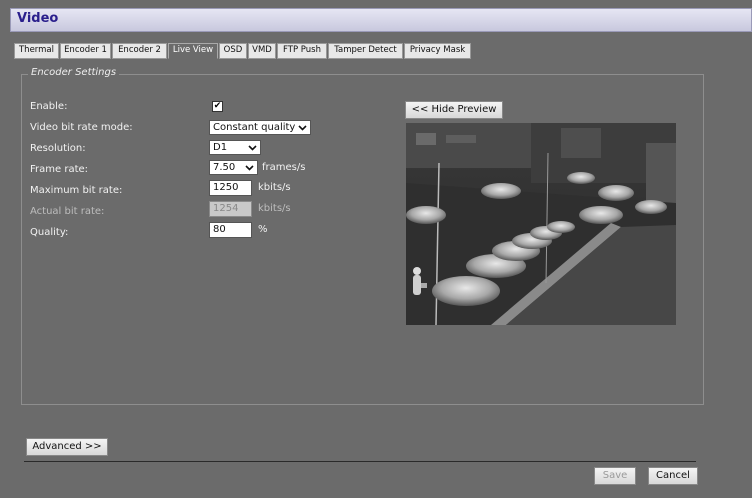 Image resolution: width=752 pixels, height=498 pixels. I want to click on advanced-button: Advanced >>, so click(67, 447).